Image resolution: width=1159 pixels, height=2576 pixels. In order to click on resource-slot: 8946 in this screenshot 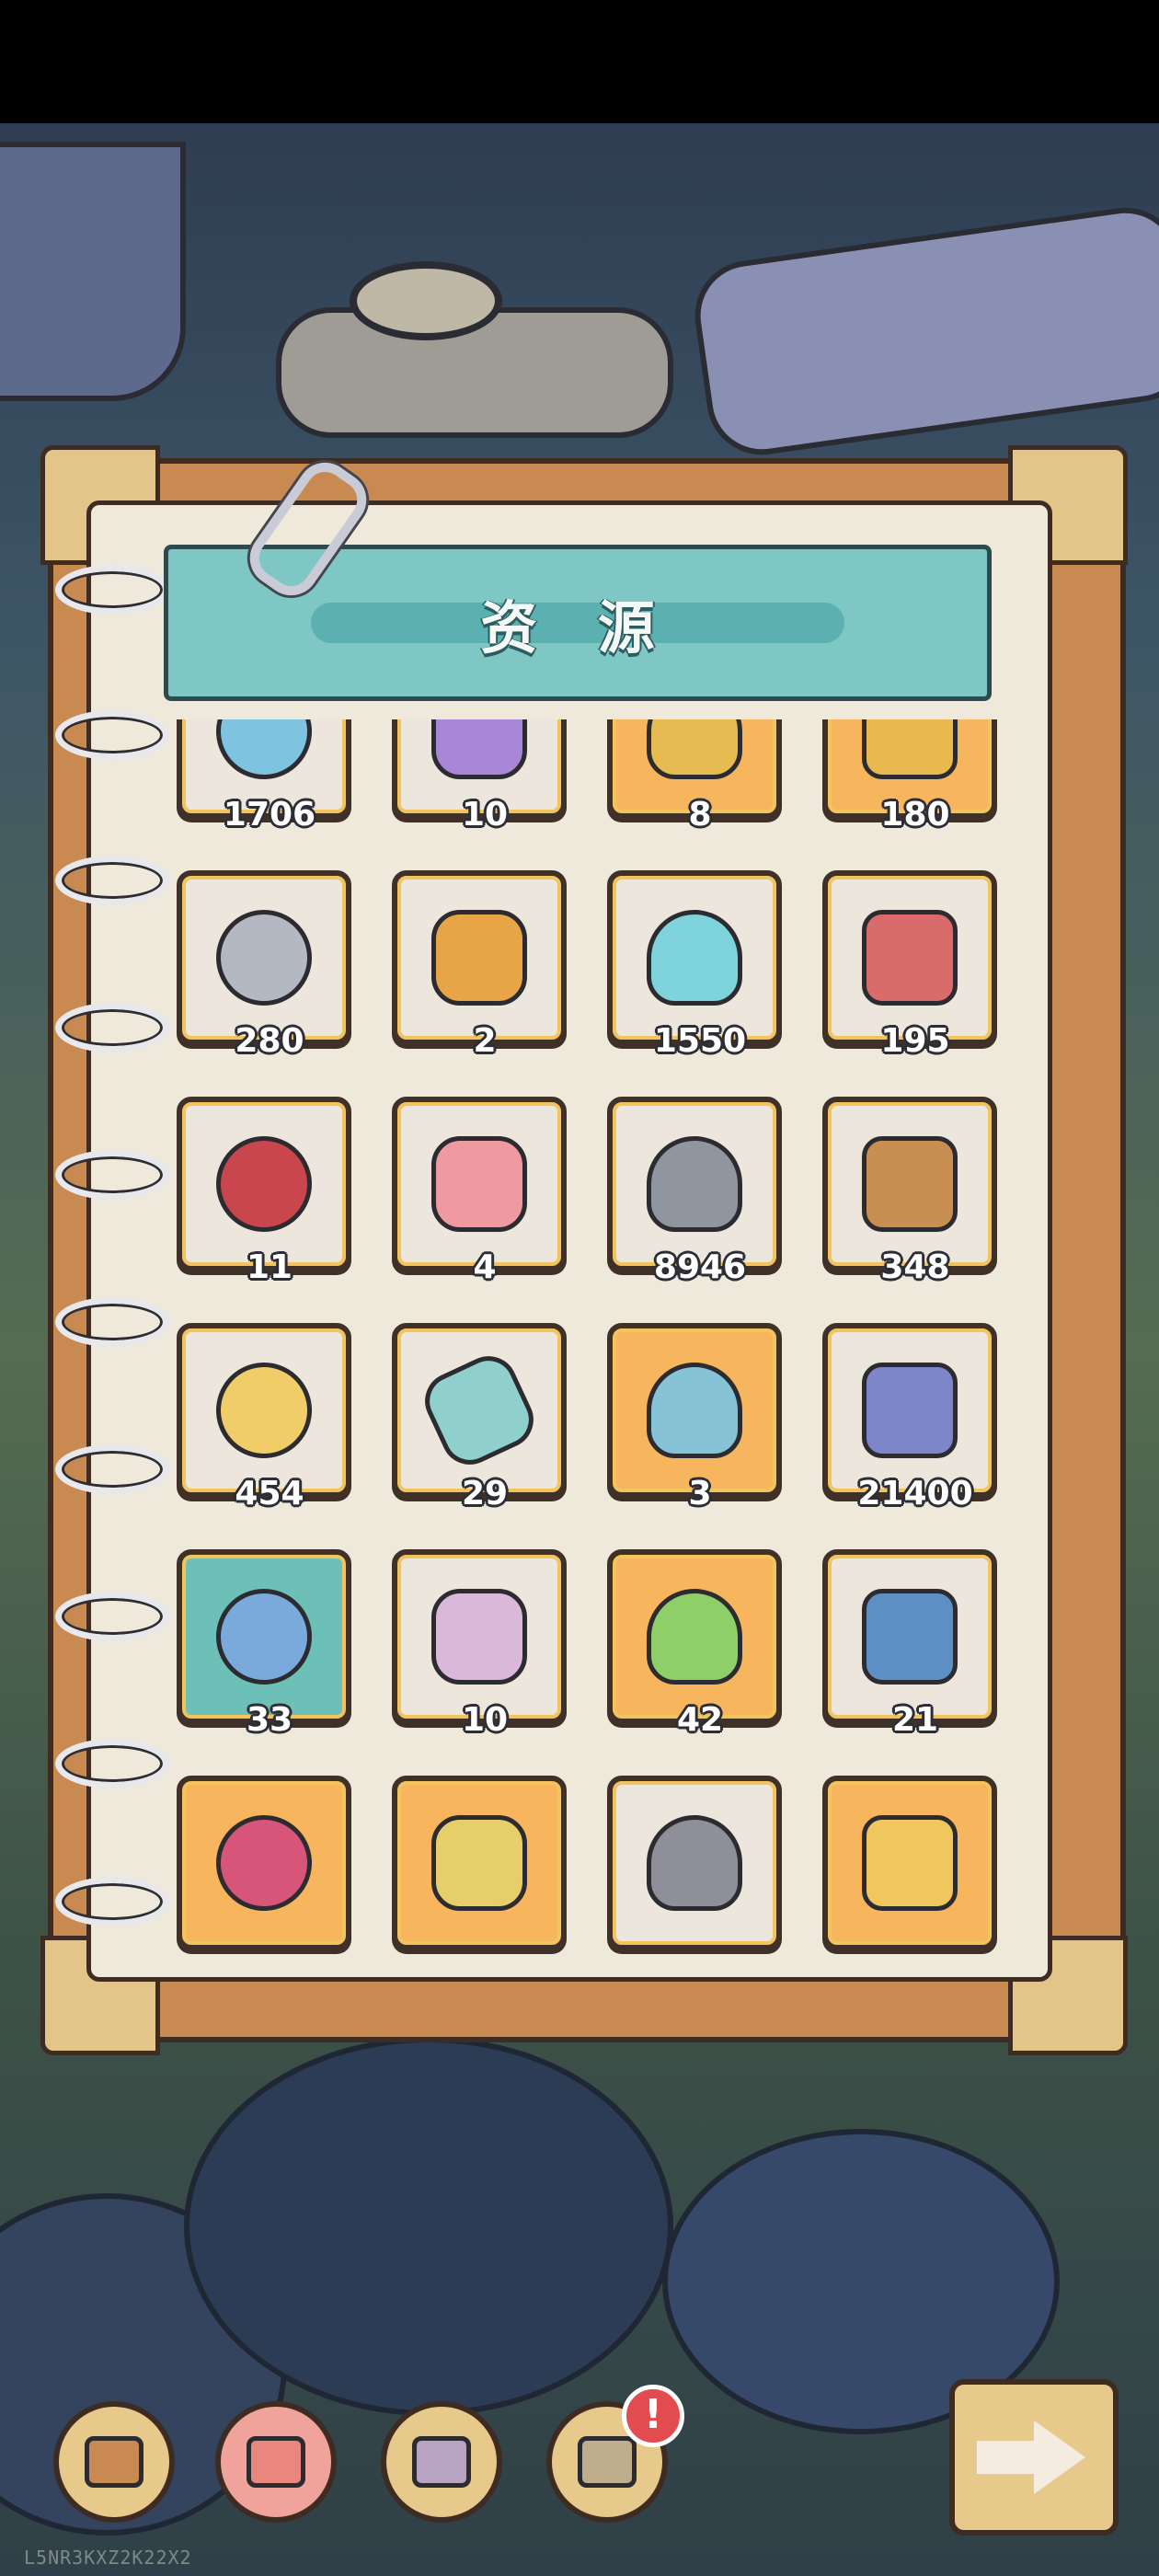, I will do `click(694, 1191)`.